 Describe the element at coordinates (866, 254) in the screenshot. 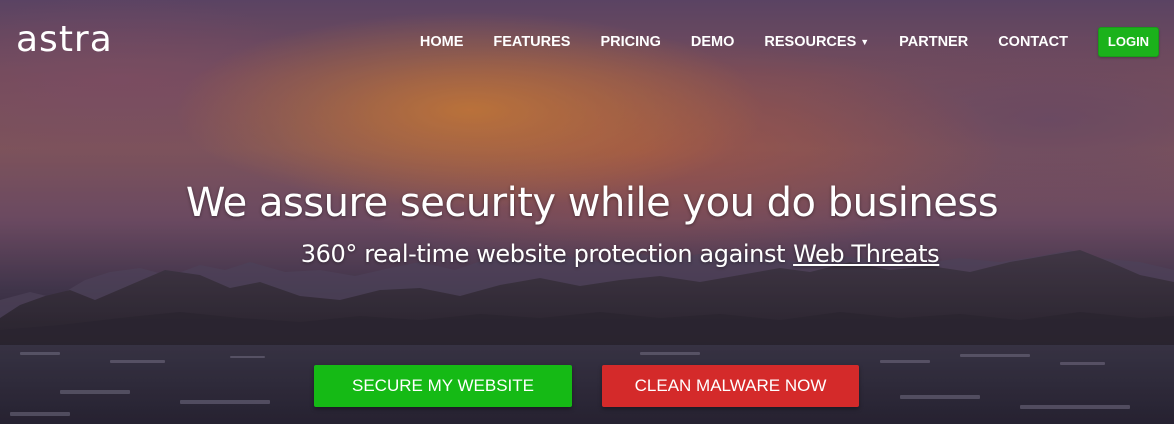

I see `web-threats-link: Web Threats` at that location.